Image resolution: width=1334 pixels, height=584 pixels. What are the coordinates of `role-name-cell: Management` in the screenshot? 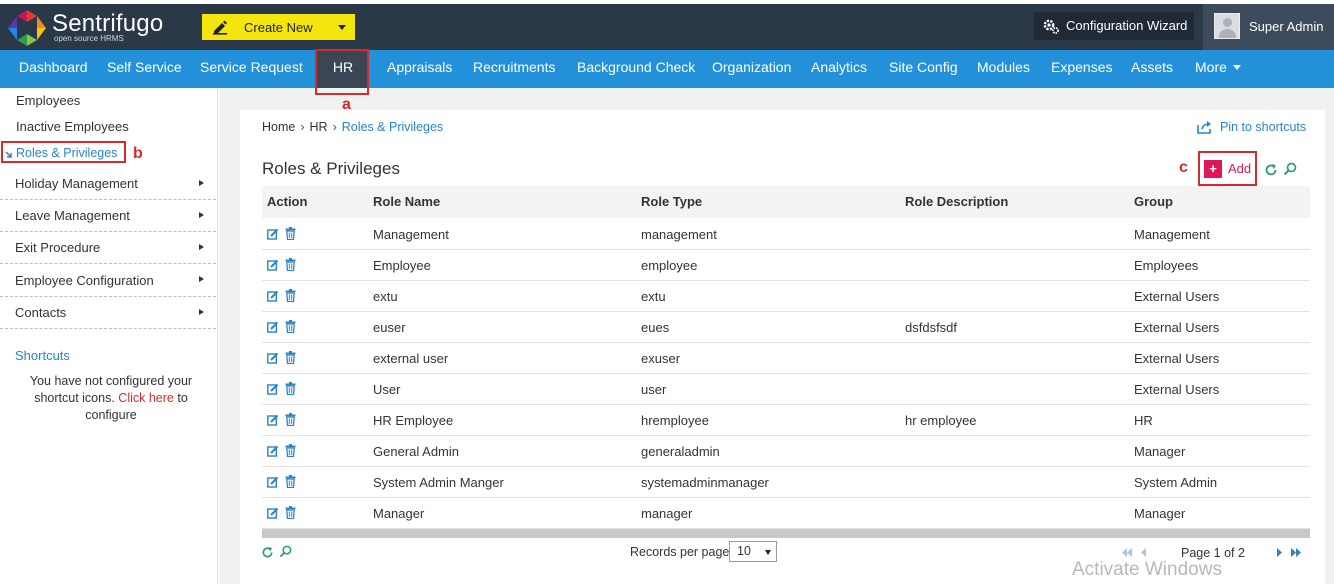 It's located at (411, 234).